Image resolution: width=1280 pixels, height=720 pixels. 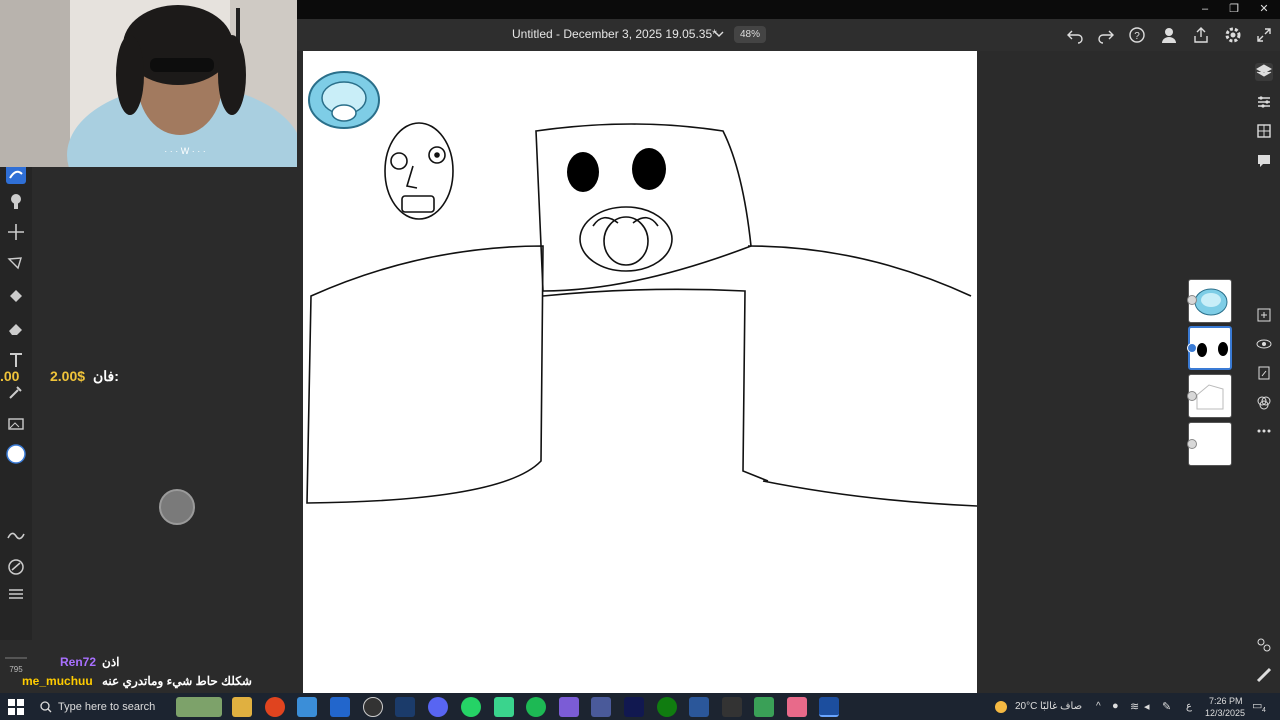 What do you see at coordinates (16, 360) in the screenshot?
I see `text-tool-icon` at bounding box center [16, 360].